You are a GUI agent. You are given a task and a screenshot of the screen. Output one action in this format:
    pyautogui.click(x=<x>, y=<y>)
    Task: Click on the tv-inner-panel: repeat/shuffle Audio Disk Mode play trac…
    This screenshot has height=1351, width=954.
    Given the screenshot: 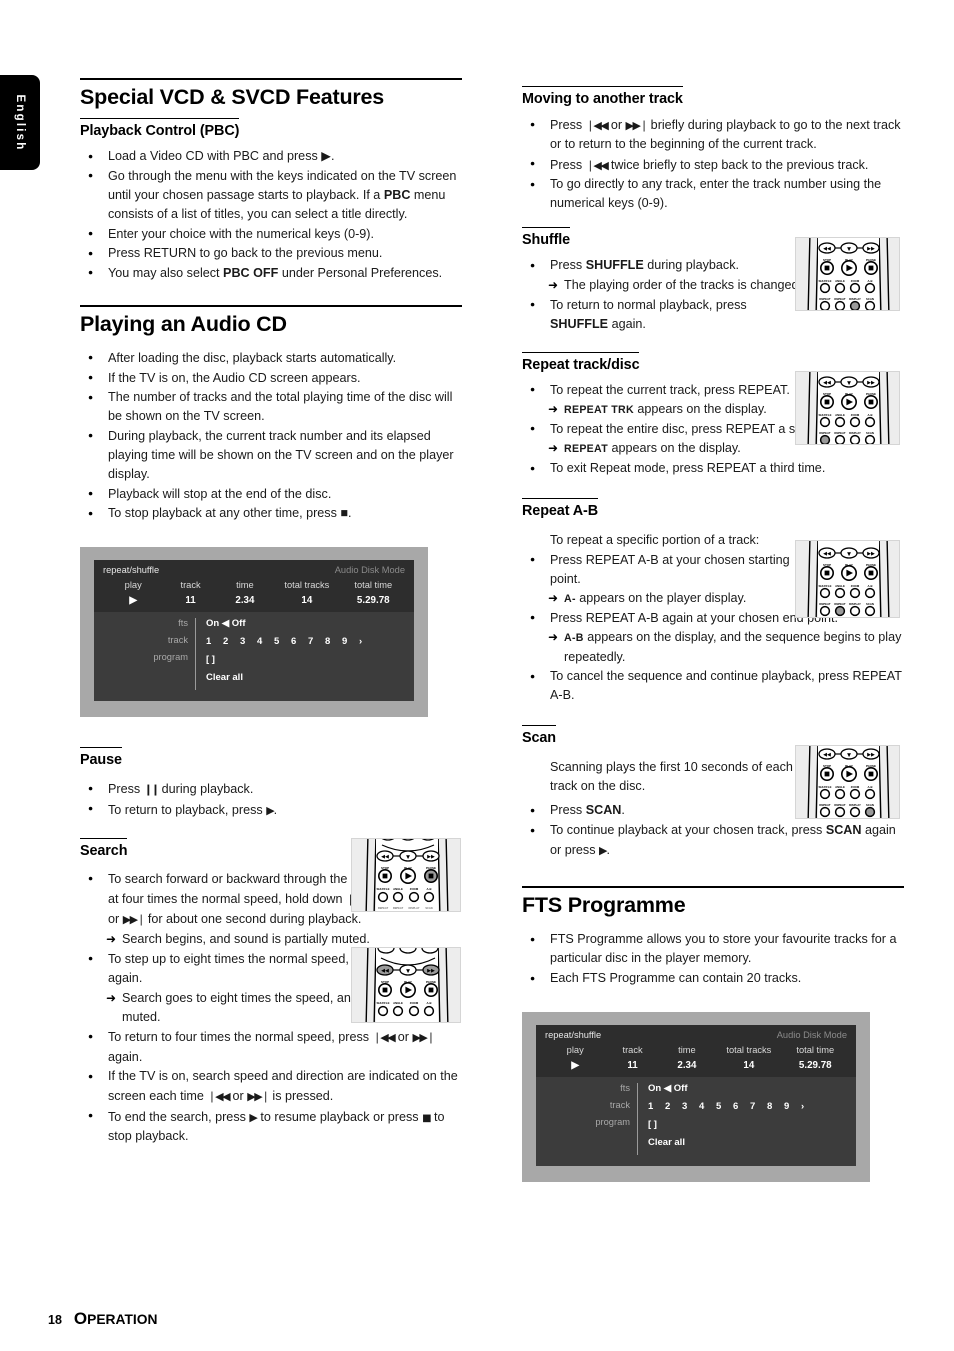 What is the action you would take?
    pyautogui.click(x=254, y=631)
    